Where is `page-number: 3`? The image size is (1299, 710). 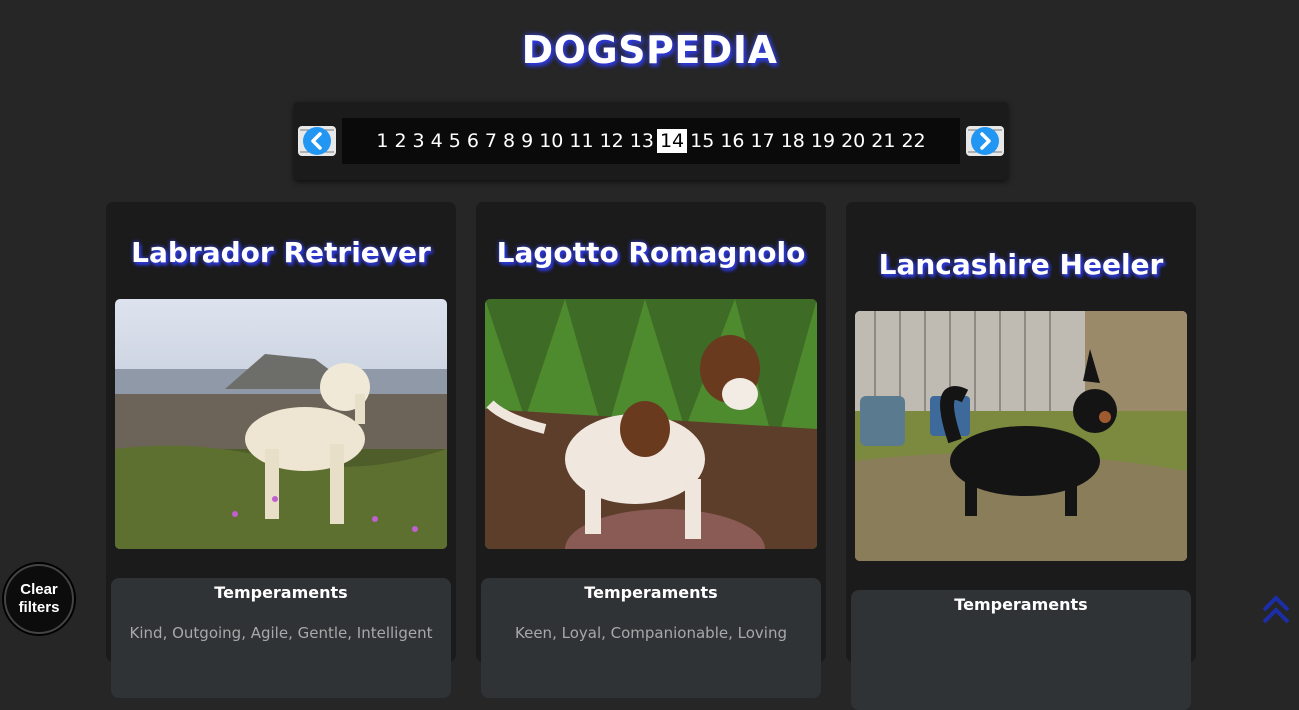
page-number: 3 is located at coordinates (419, 141).